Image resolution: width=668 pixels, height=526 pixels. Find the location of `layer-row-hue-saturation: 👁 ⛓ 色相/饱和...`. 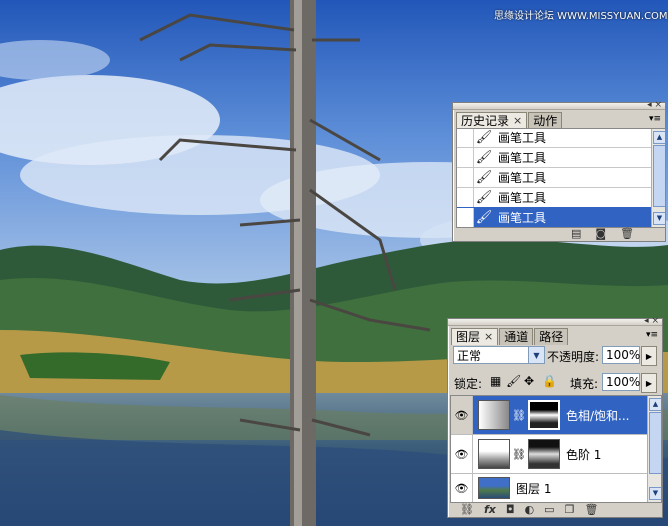

layer-row-hue-saturation: 👁 ⛓ 色相/饱和... is located at coordinates (549, 415).